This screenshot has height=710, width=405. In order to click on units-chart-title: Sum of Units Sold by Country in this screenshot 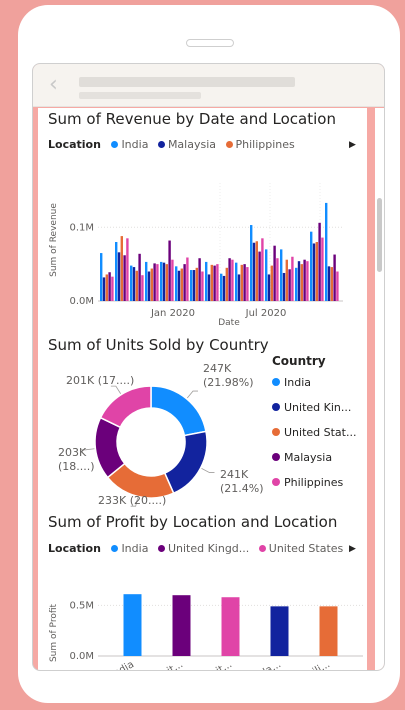, I will do `click(158, 345)`.